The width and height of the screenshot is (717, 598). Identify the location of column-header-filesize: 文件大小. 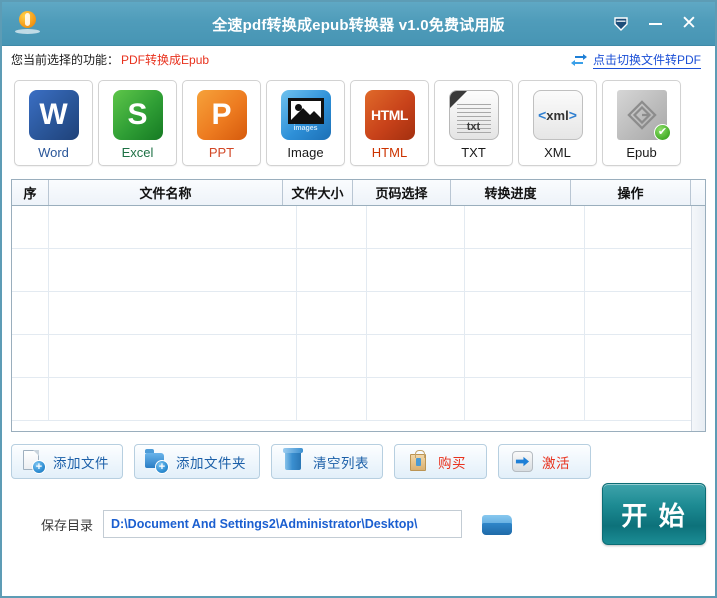
(318, 192).